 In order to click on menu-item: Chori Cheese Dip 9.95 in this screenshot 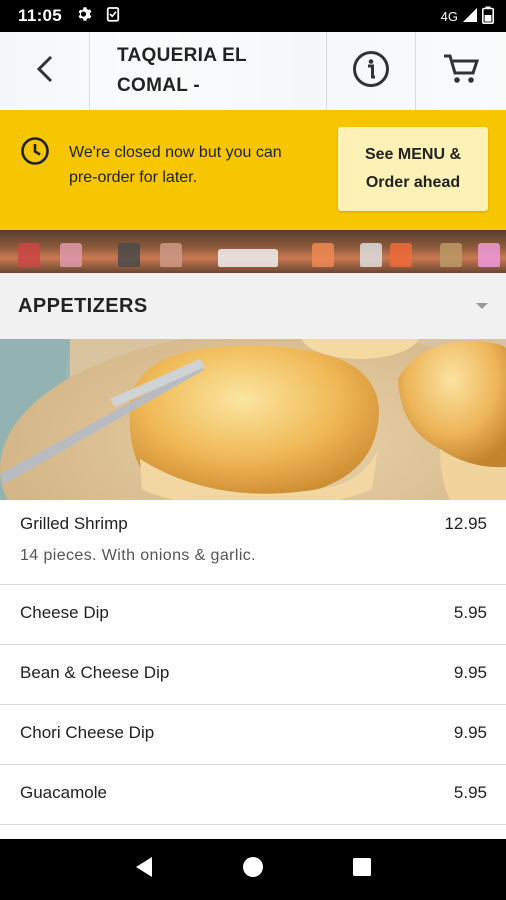, I will do `click(253, 735)`.